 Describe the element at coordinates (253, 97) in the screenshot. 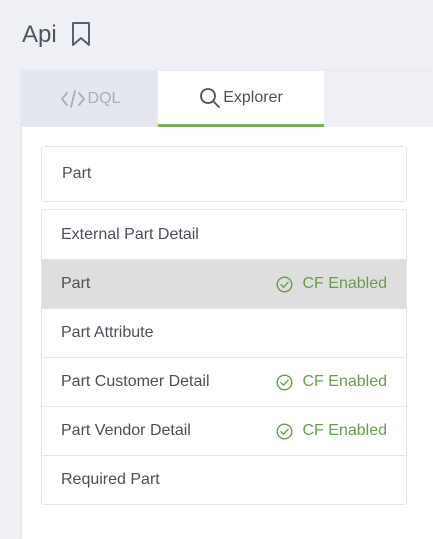

I see `tab-explorer-label: Explorer` at that location.